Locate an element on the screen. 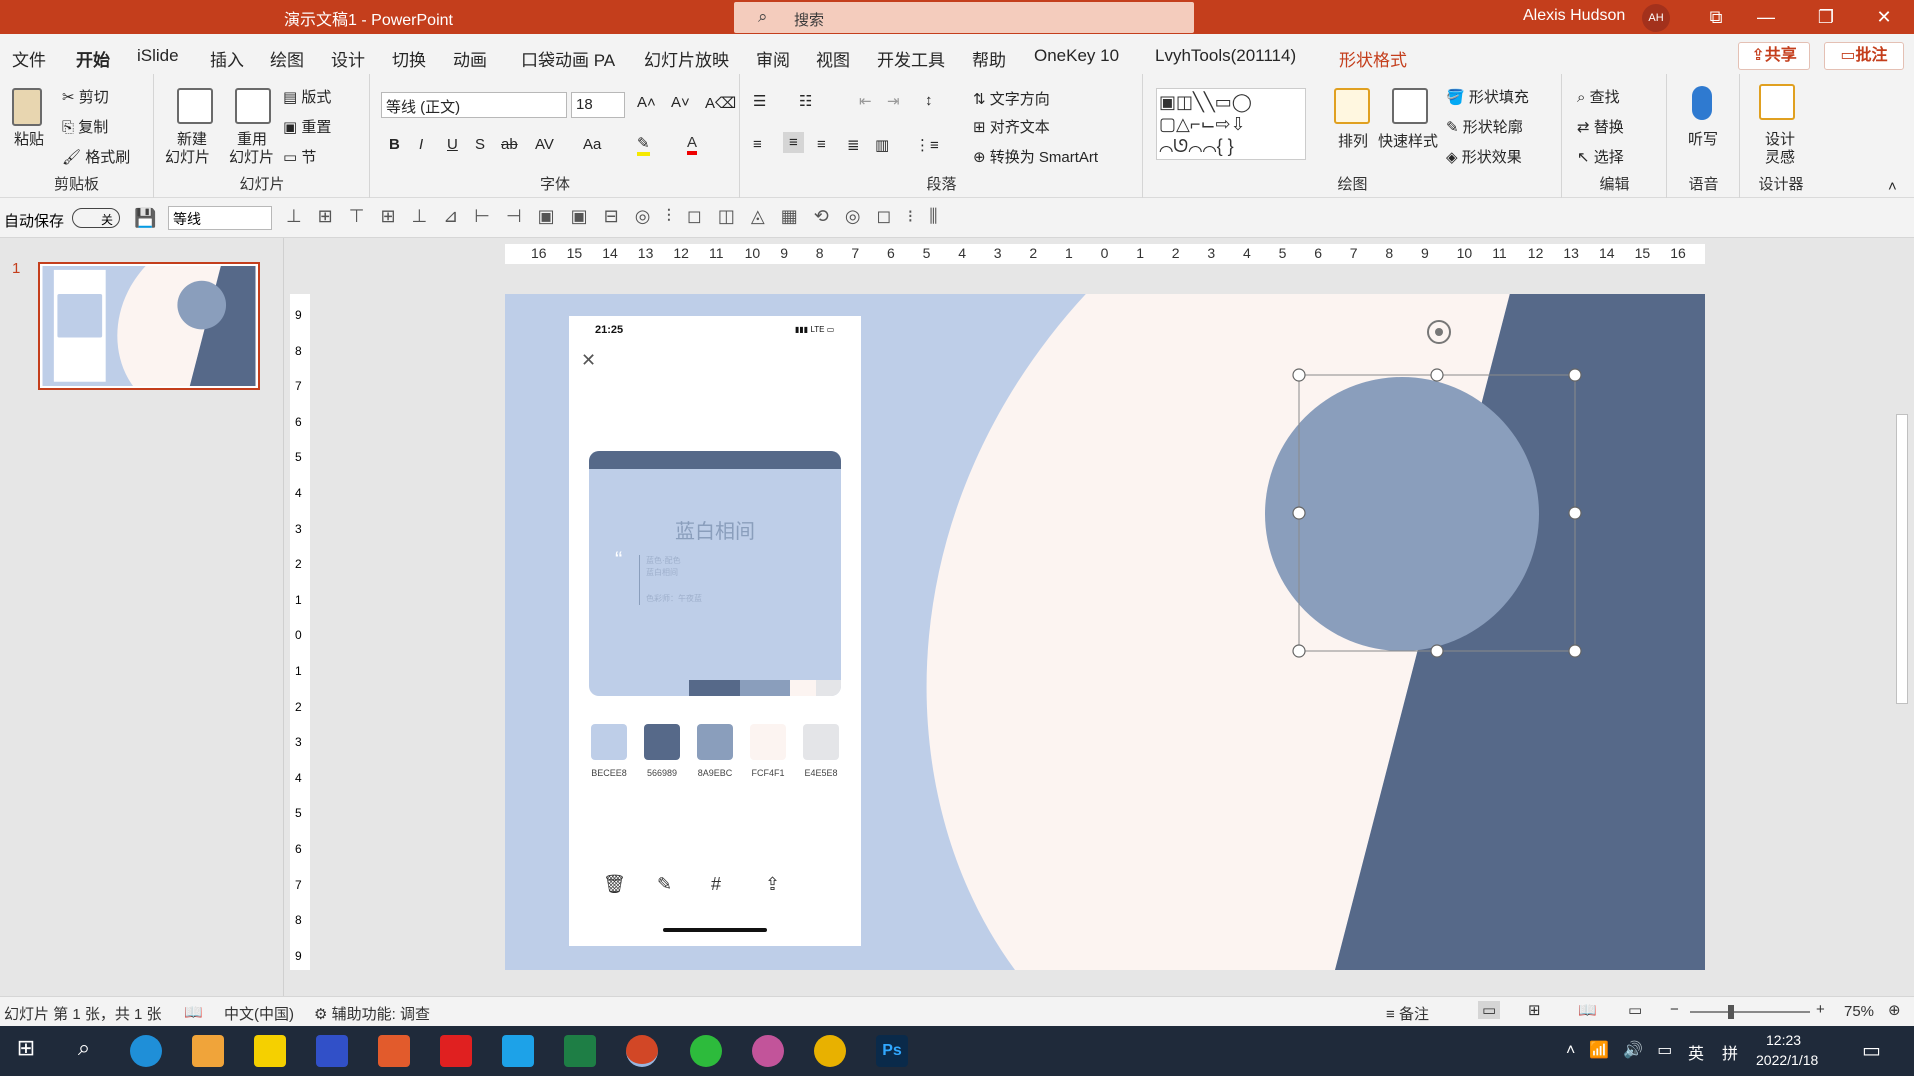  columns-icon: ▥ is located at coordinates (882, 145).